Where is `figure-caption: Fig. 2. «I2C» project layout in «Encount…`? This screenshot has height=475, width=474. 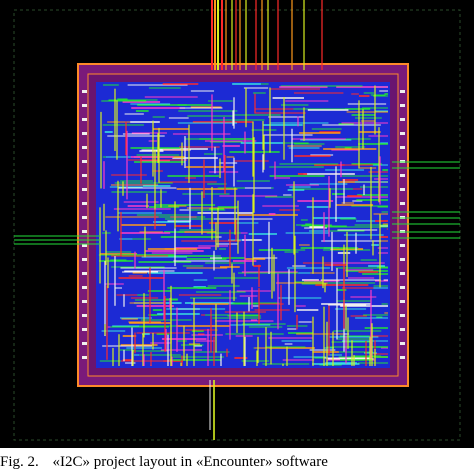
figure-caption: Fig. 2. «I2C» project layout in «Encount… is located at coordinates (237, 463).